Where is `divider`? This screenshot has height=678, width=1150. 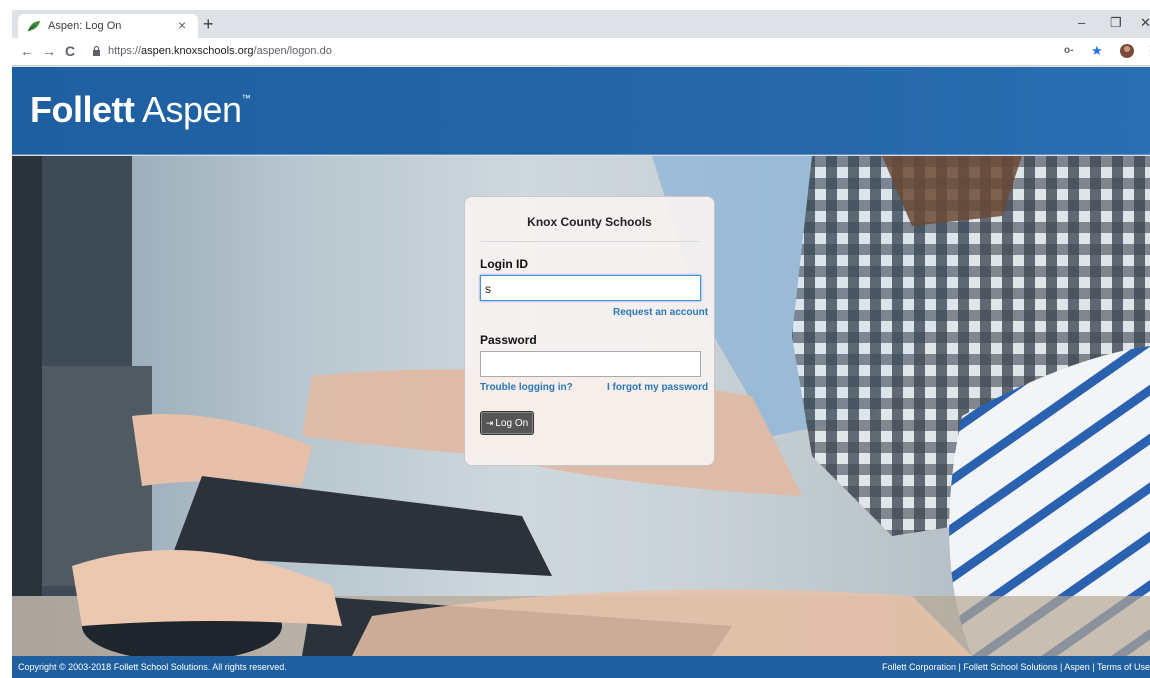
divider is located at coordinates (590, 241).